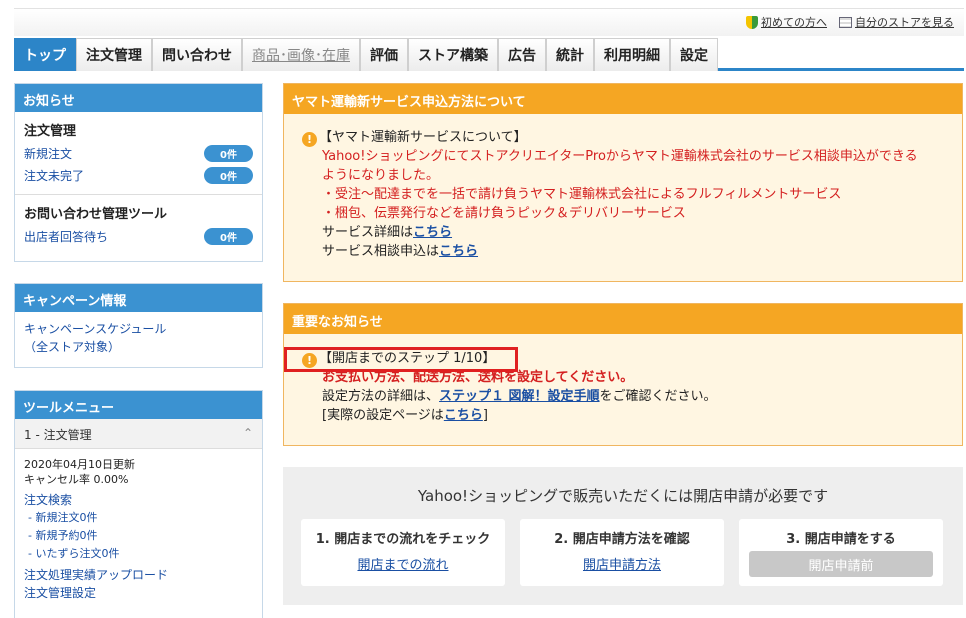  What do you see at coordinates (402, 563) in the screenshot?
I see `flow-link: 開店までの流れ` at bounding box center [402, 563].